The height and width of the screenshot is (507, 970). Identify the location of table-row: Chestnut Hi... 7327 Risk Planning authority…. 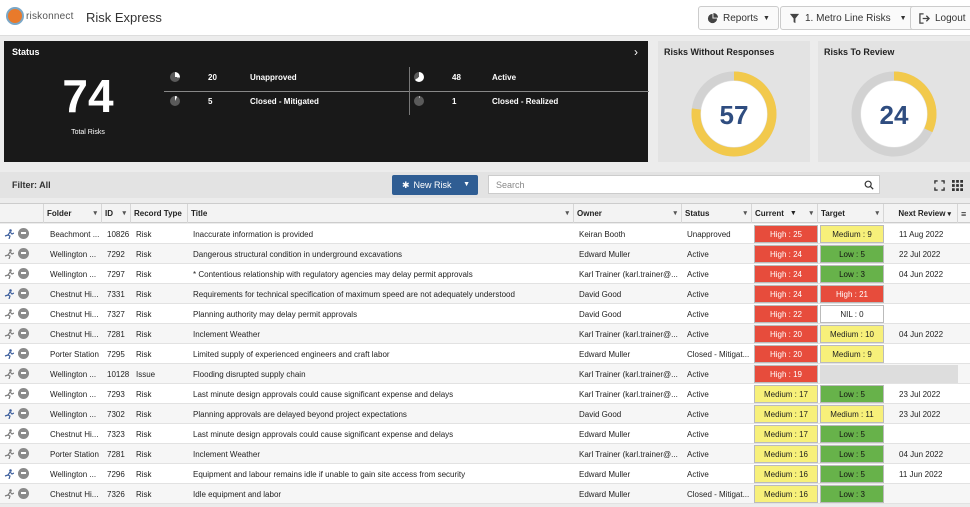
(485, 314).